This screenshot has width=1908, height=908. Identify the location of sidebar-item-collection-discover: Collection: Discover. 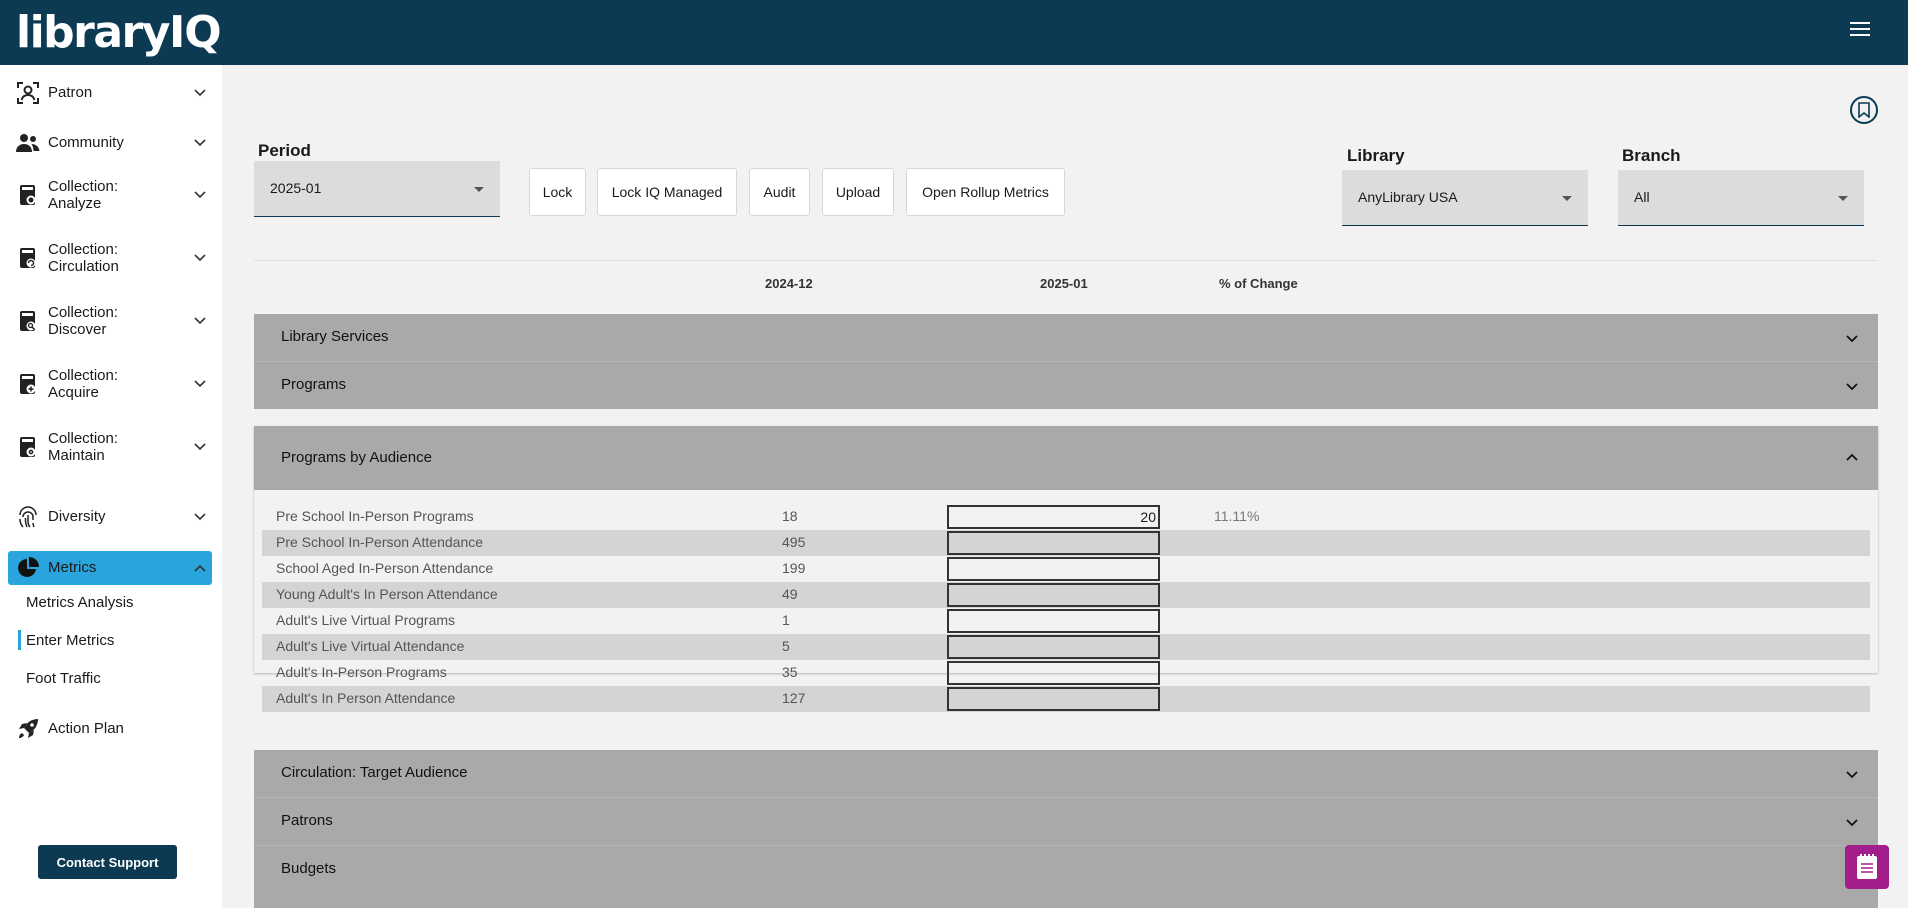
(110, 321).